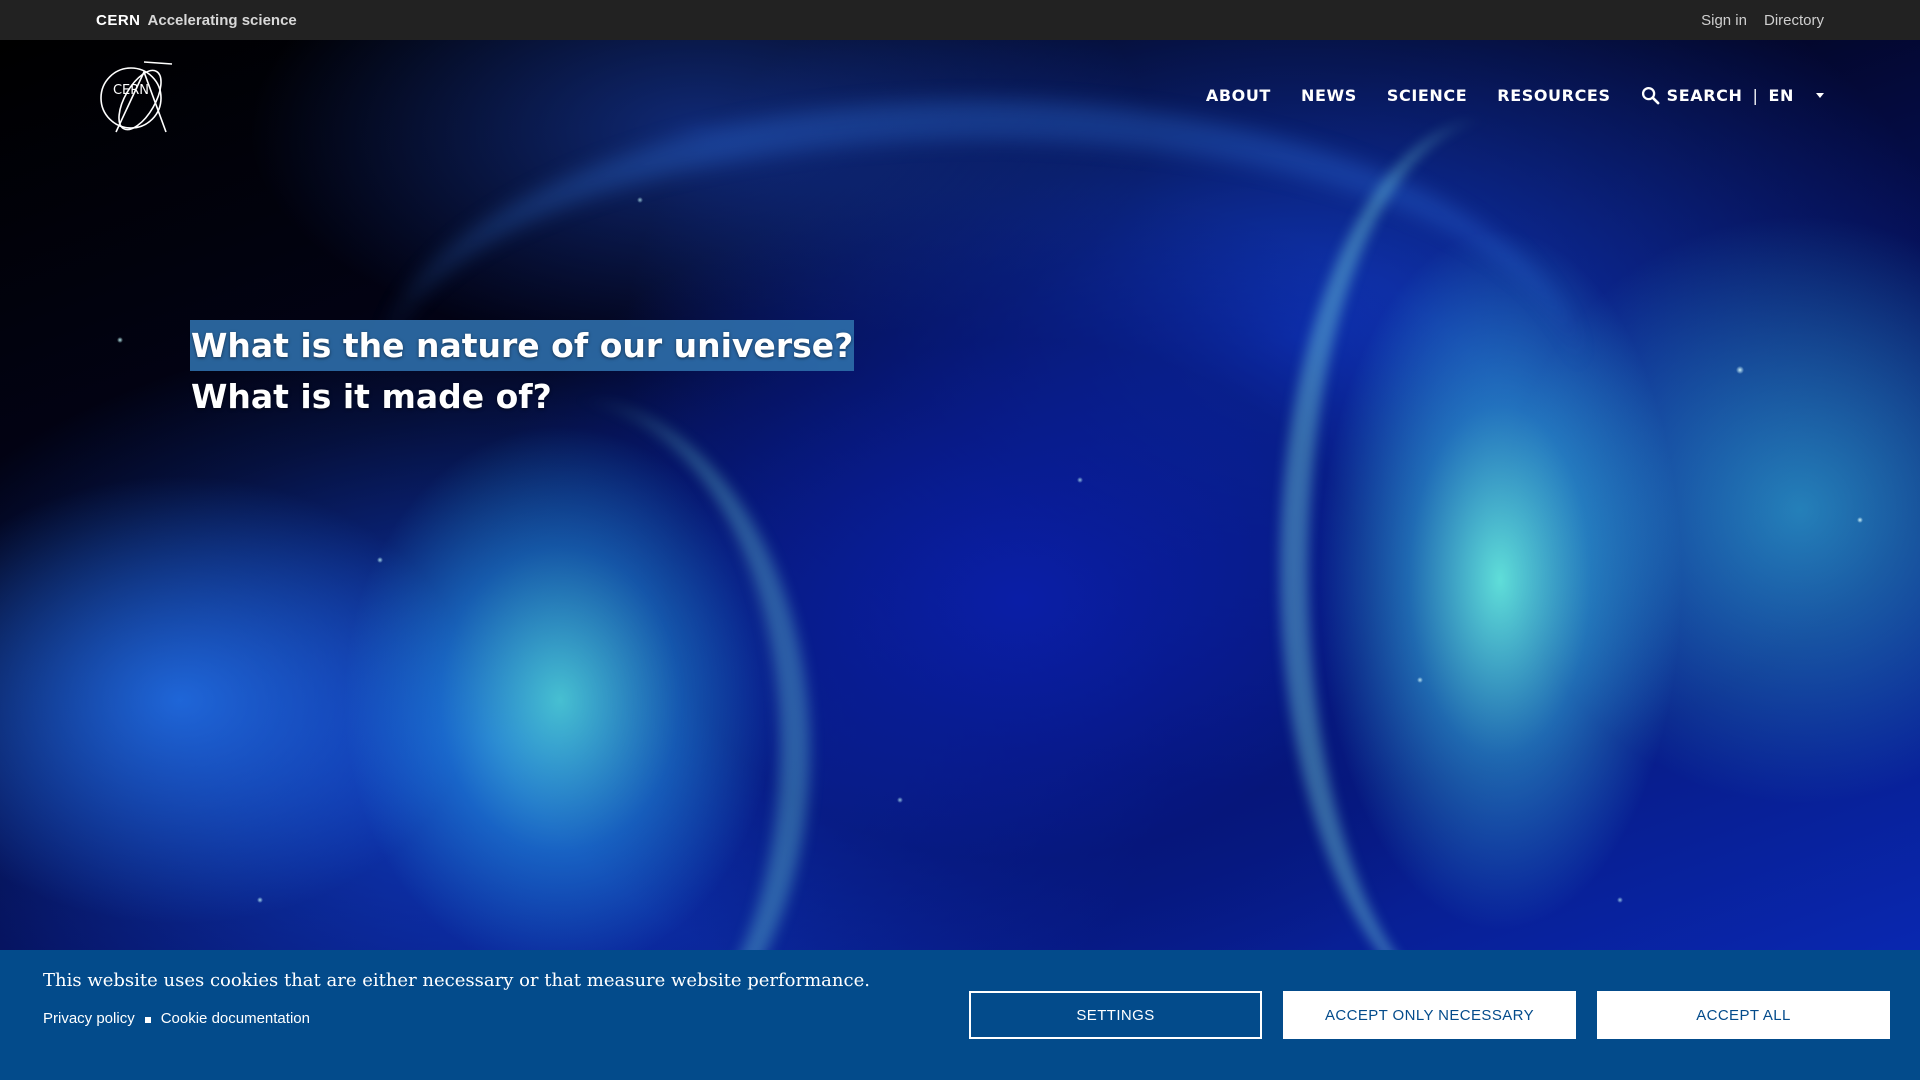 The image size is (1920, 1080). What do you see at coordinates (1781, 95) in the screenshot?
I see `language-label: EN` at bounding box center [1781, 95].